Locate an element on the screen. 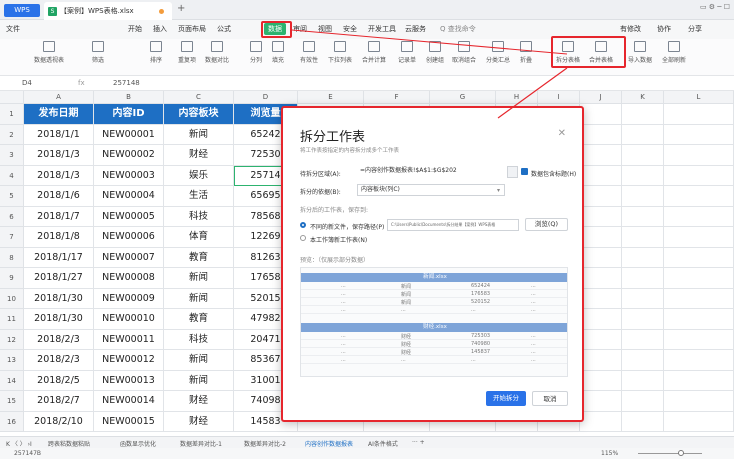 The width and height of the screenshot is (734, 459). table-cell: 科技 is located at coordinates (199, 216).